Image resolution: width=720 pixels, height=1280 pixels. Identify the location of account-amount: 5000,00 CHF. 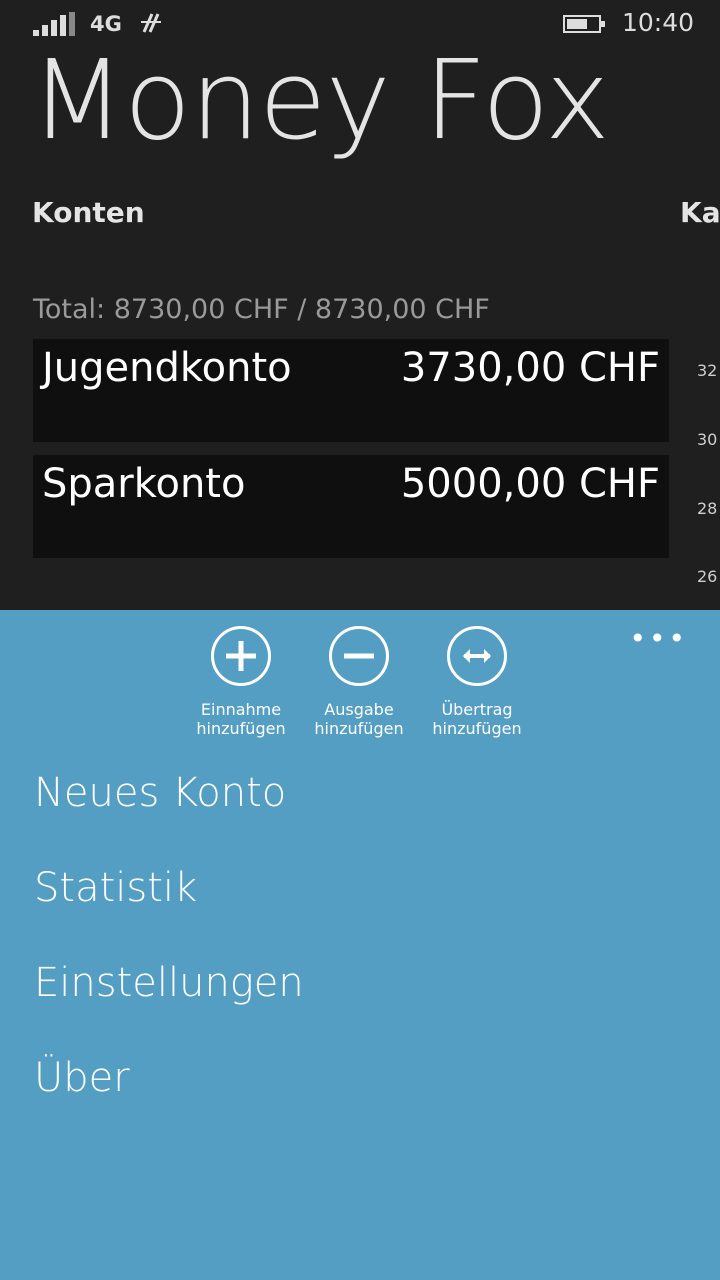
(530, 484).